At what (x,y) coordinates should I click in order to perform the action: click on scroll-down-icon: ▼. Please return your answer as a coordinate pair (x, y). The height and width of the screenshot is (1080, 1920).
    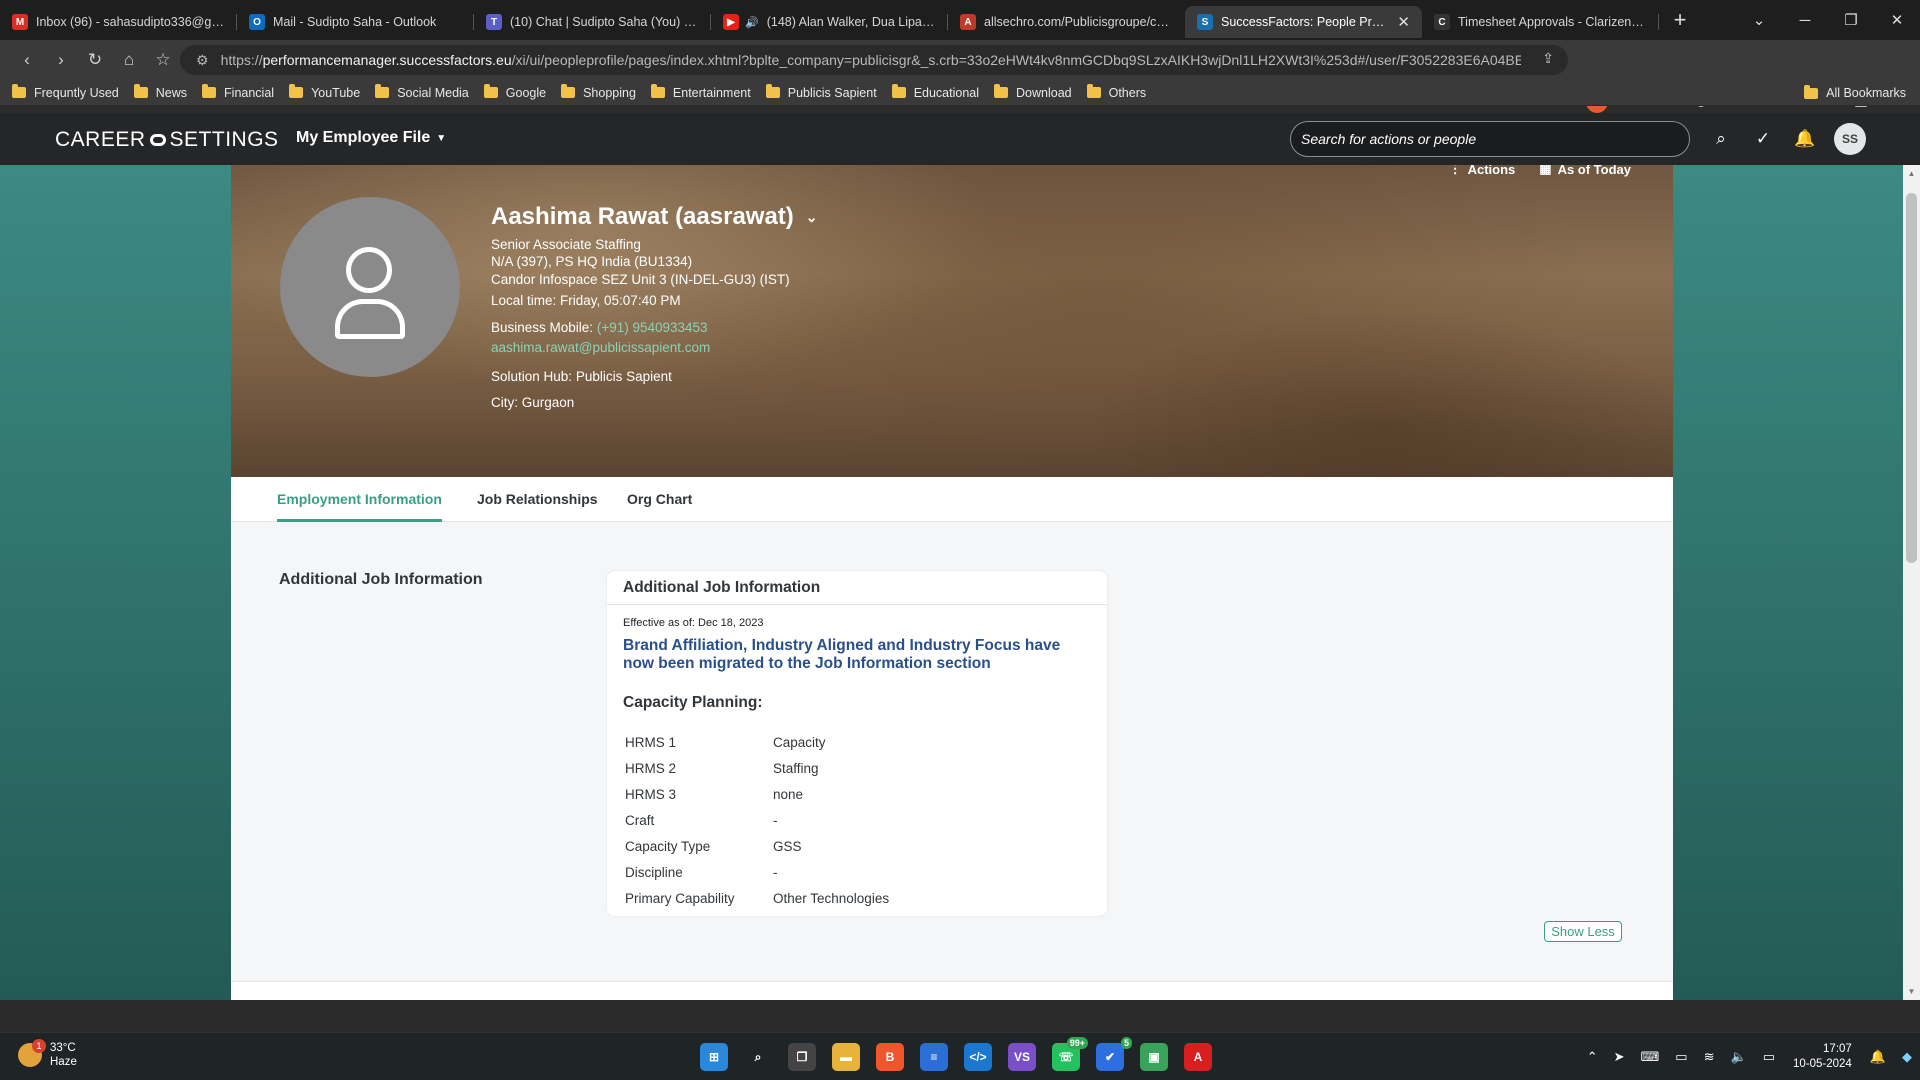
    Looking at the image, I should click on (1911, 991).